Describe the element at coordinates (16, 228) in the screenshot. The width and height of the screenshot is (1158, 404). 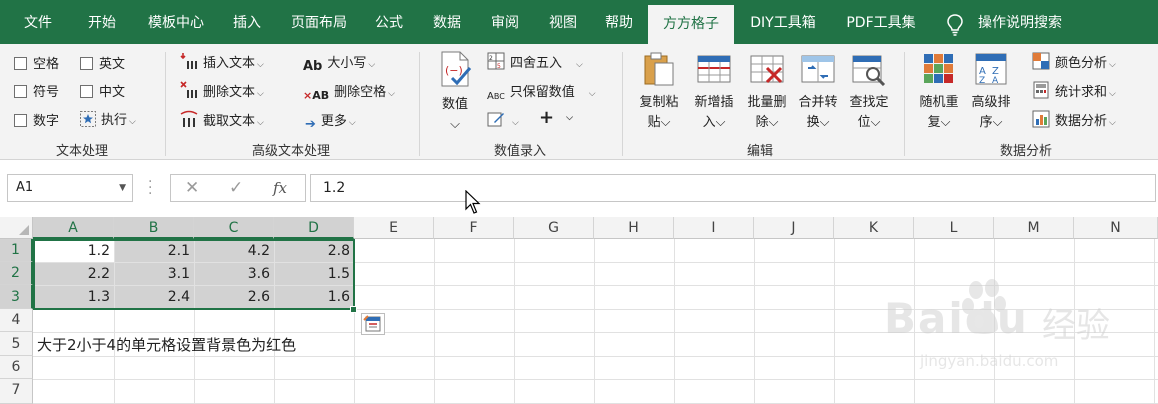
I see `select-all-corner` at that location.